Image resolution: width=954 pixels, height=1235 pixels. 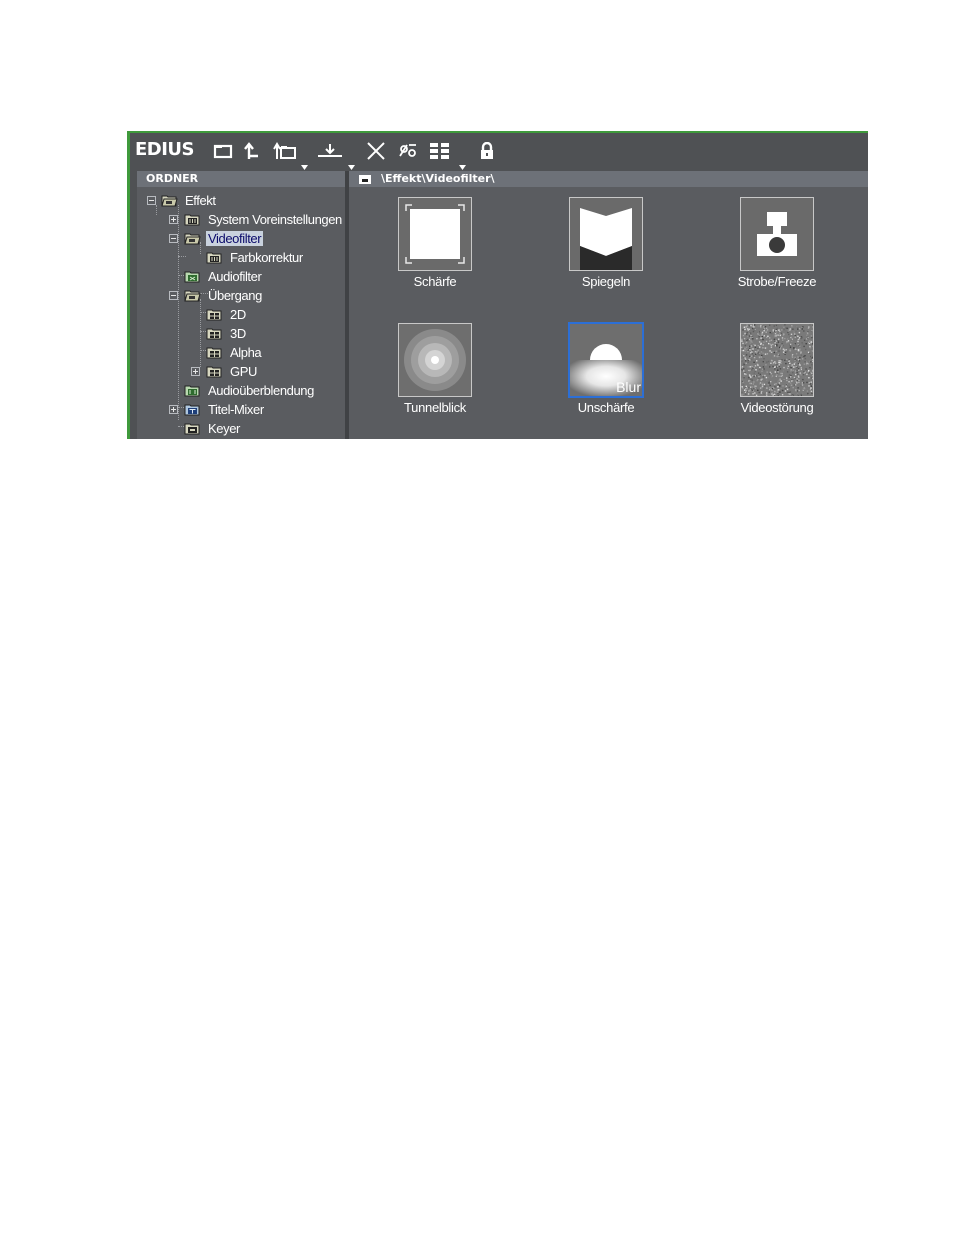 I want to click on tunnel-icon, so click(x=435, y=360).